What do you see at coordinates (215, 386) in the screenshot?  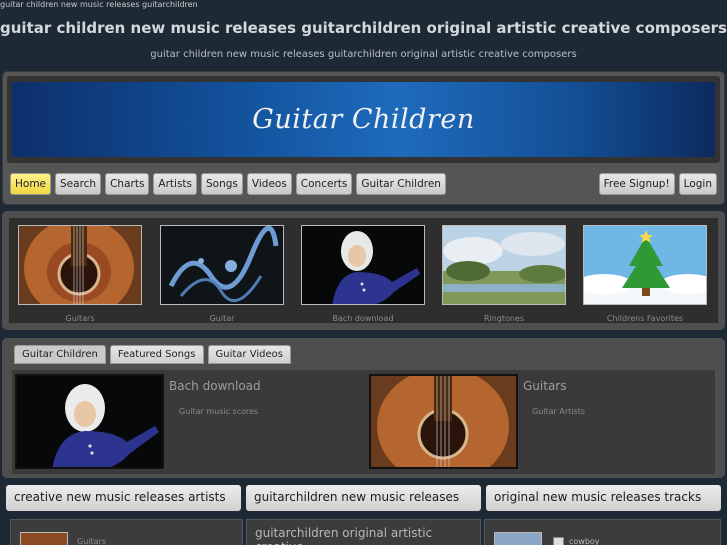 I see `feature-title: Bach download` at bounding box center [215, 386].